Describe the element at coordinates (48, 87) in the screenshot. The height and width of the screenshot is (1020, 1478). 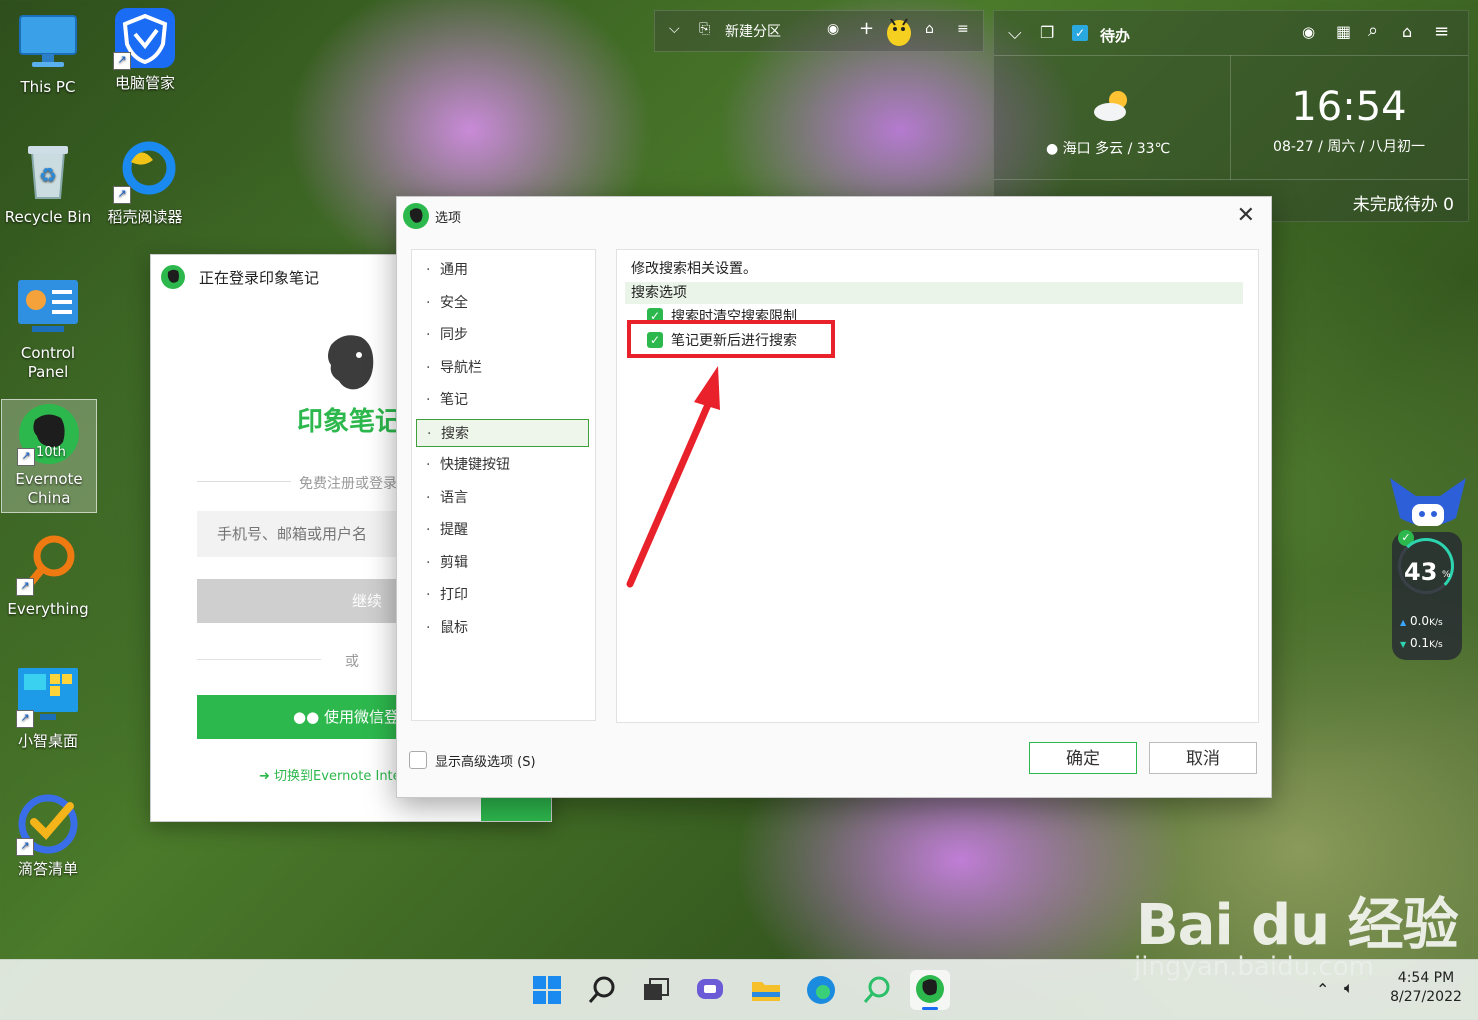
I see `desktop-icon-label: This PC` at that location.